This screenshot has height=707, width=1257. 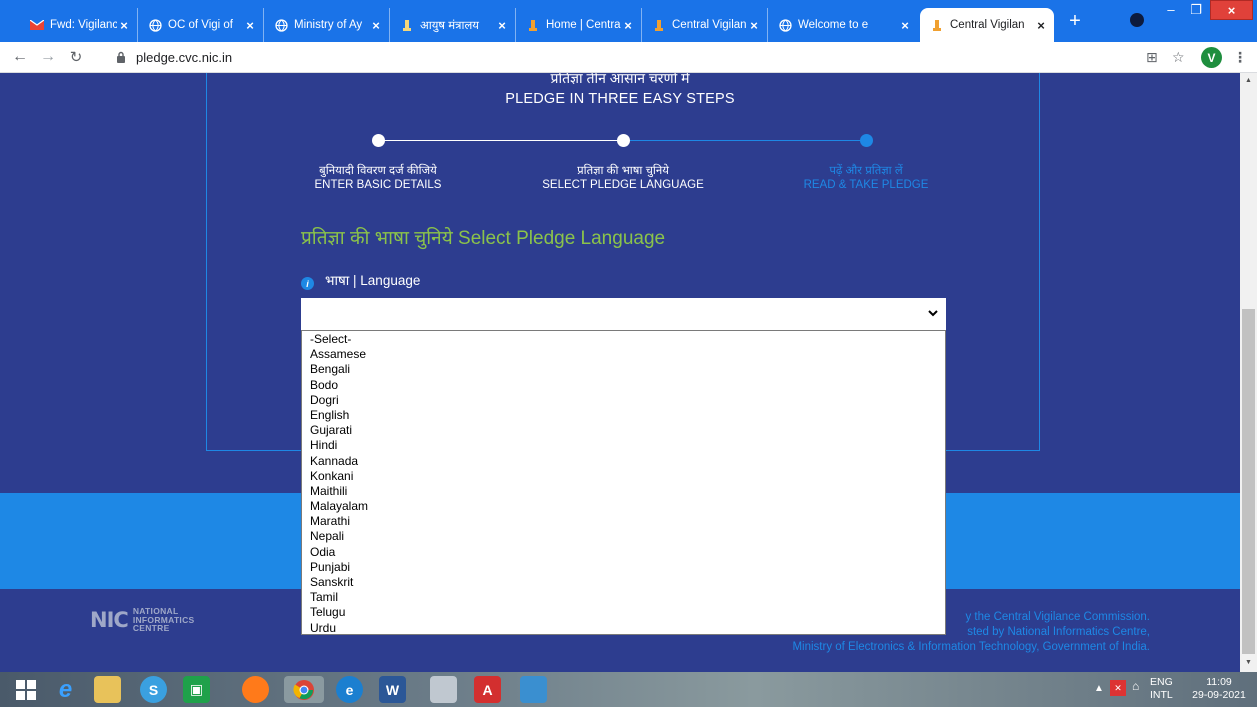 What do you see at coordinates (627, 445) in the screenshot?
I see `dropdown-option: Hindi` at bounding box center [627, 445].